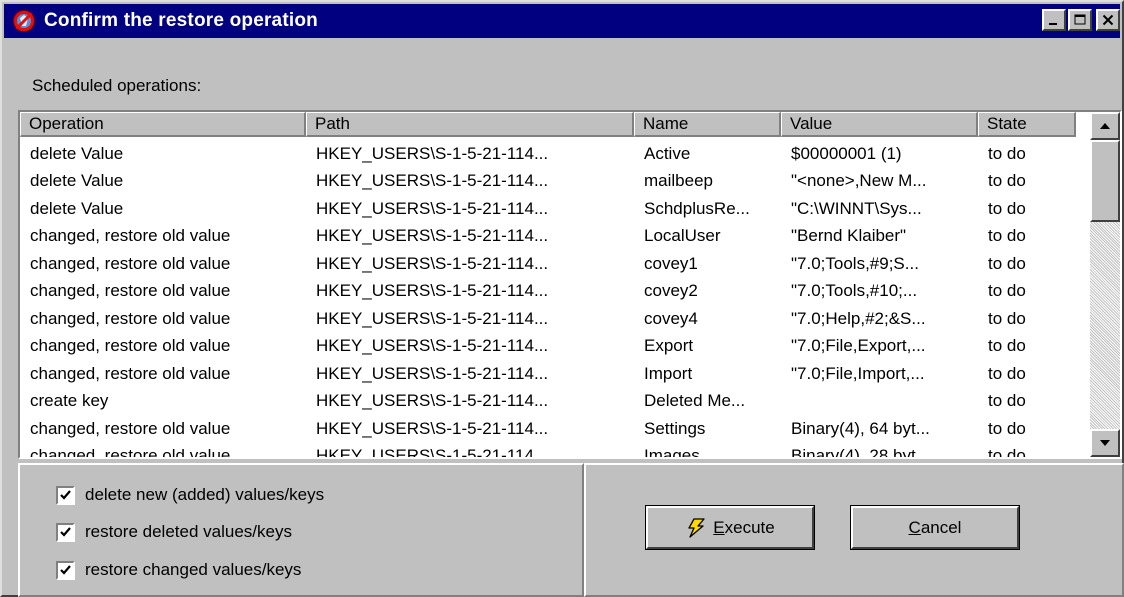 The image size is (1124, 597). Describe the element at coordinates (879, 124) in the screenshot. I see `column-header-value: Value` at that location.